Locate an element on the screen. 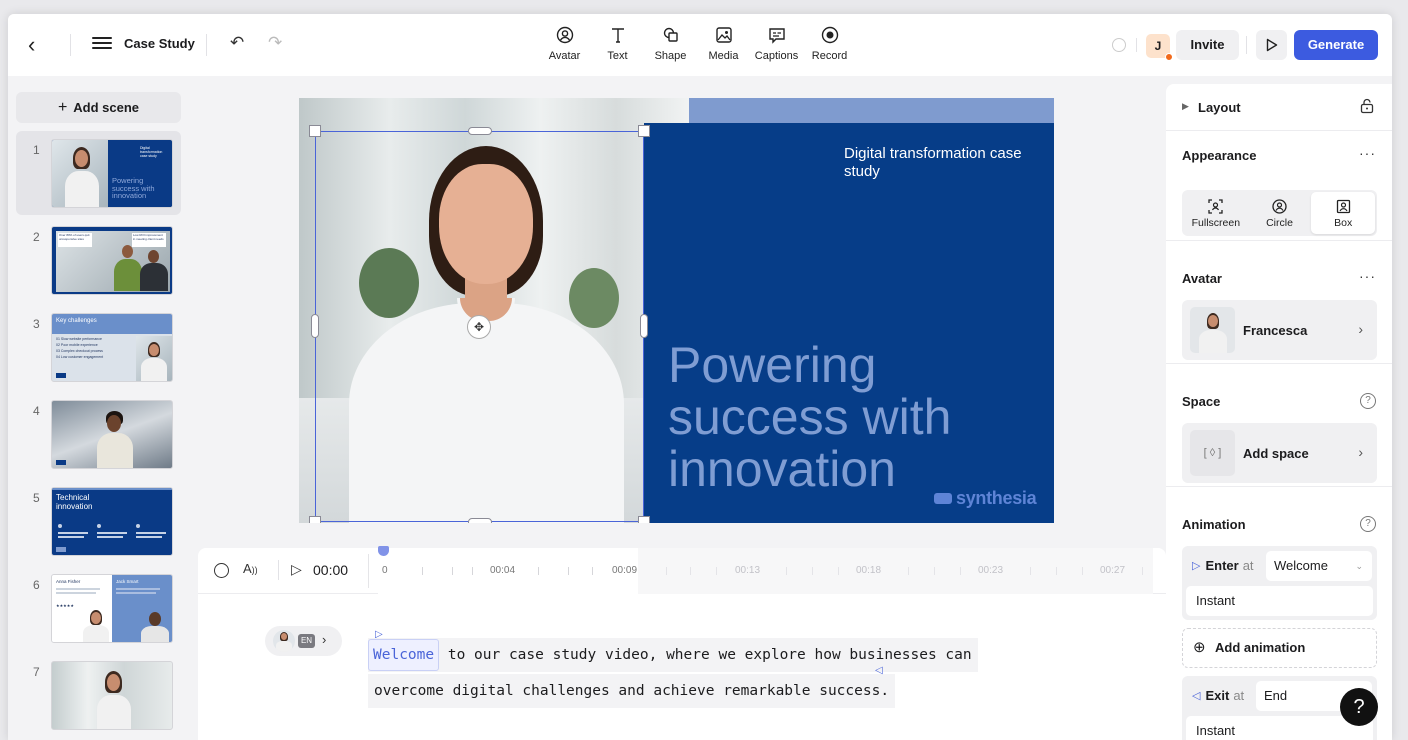 The image size is (1408, 740). chevron-right-icon: › is located at coordinates (1360, 452).